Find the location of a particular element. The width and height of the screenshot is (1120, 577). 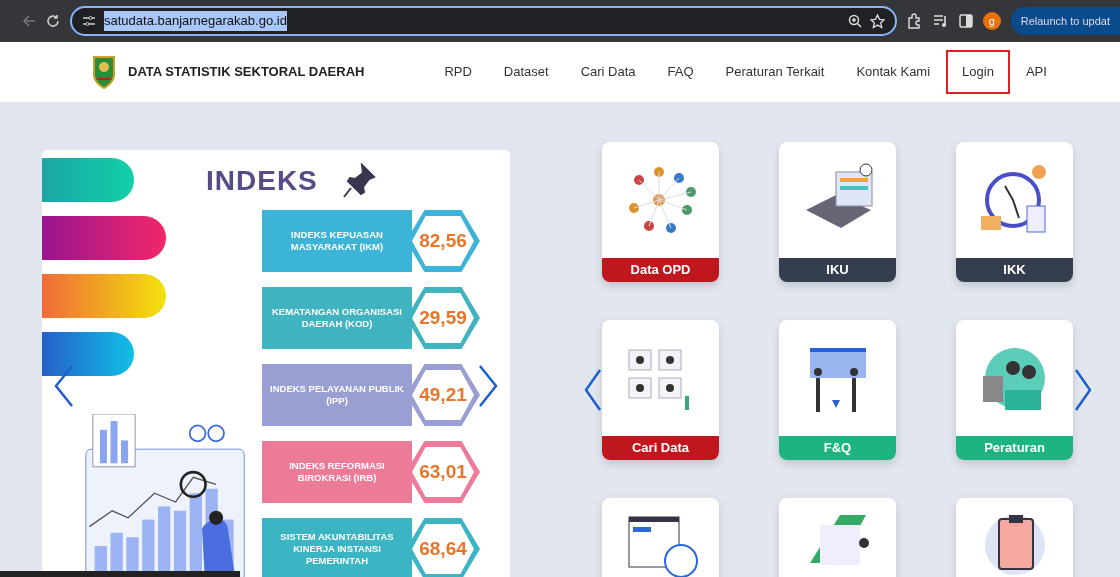

nav-link: Dataset is located at coordinates (526, 72).